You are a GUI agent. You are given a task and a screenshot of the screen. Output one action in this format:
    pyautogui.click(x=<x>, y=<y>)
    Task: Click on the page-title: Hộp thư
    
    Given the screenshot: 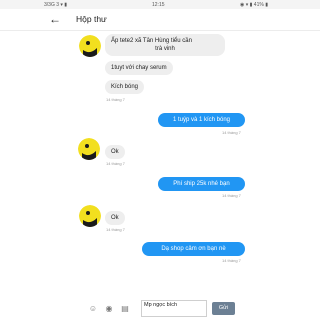 What is the action you would take?
    pyautogui.click(x=91, y=19)
    